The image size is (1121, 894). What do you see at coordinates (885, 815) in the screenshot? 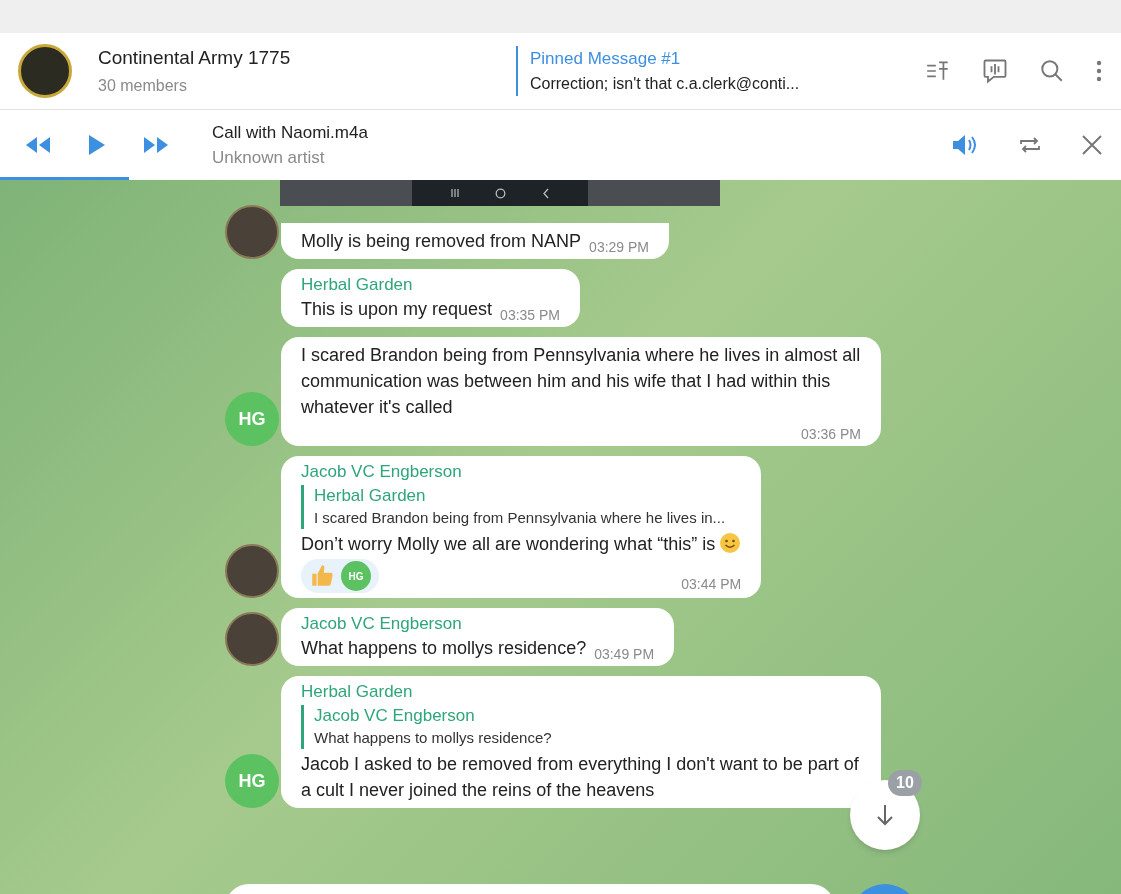
I see `down-arrow-icon` at bounding box center [885, 815].